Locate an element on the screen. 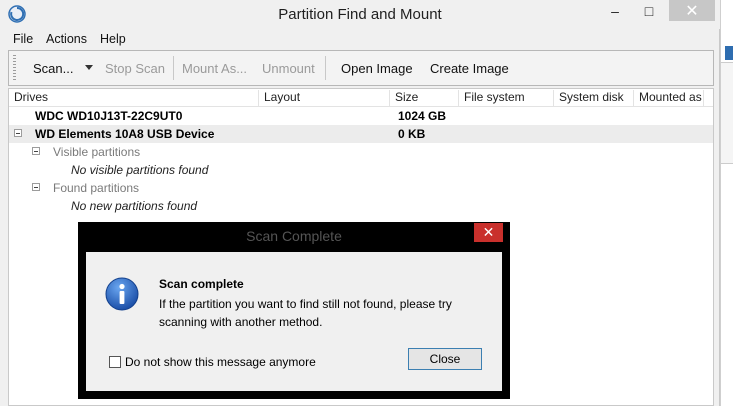  no-visible-partitions: No visible partitions found is located at coordinates (140, 170).